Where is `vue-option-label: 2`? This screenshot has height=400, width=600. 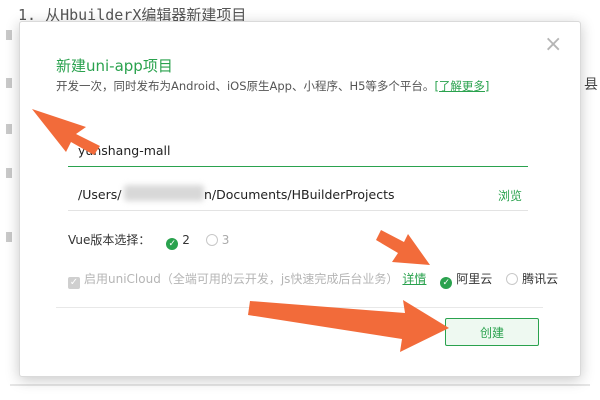
vue-option-label: 2 is located at coordinates (186, 240).